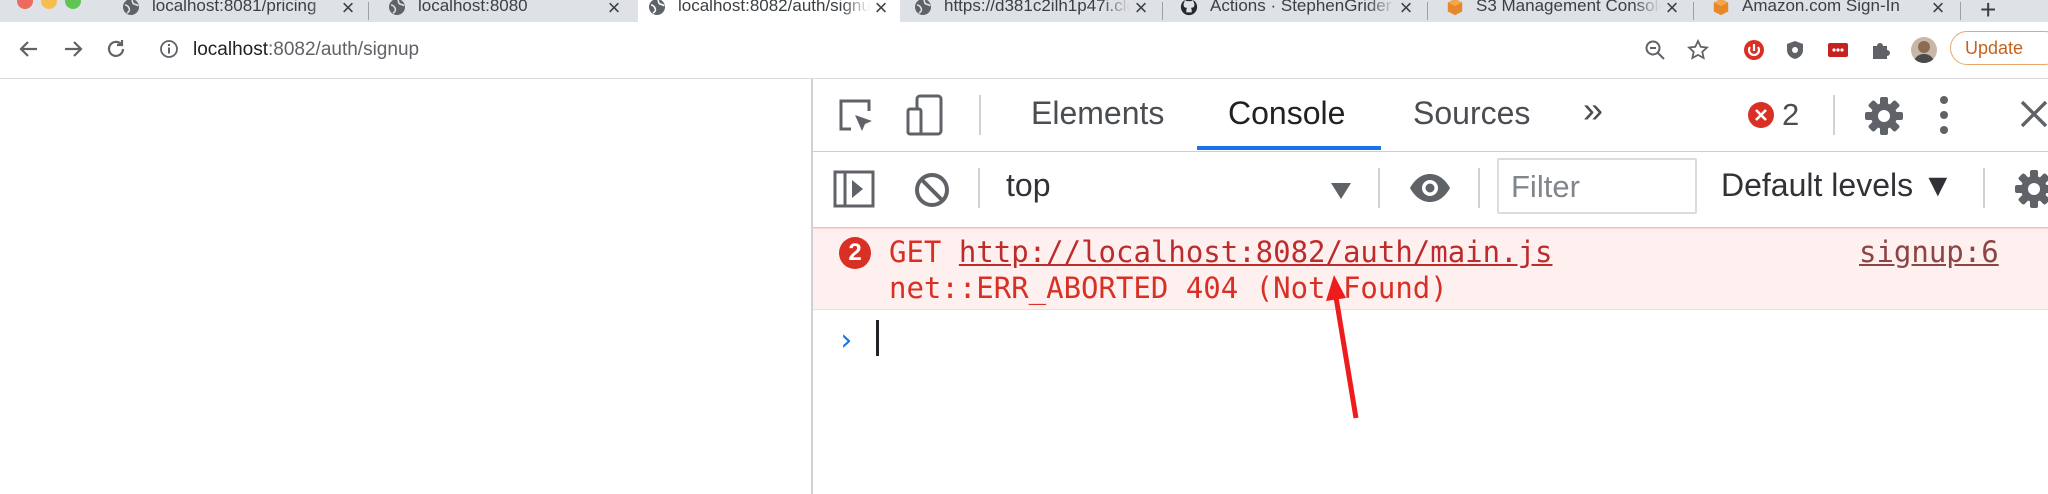  I want to click on tab-title: localhost:8081/pricing, so click(234, 7).